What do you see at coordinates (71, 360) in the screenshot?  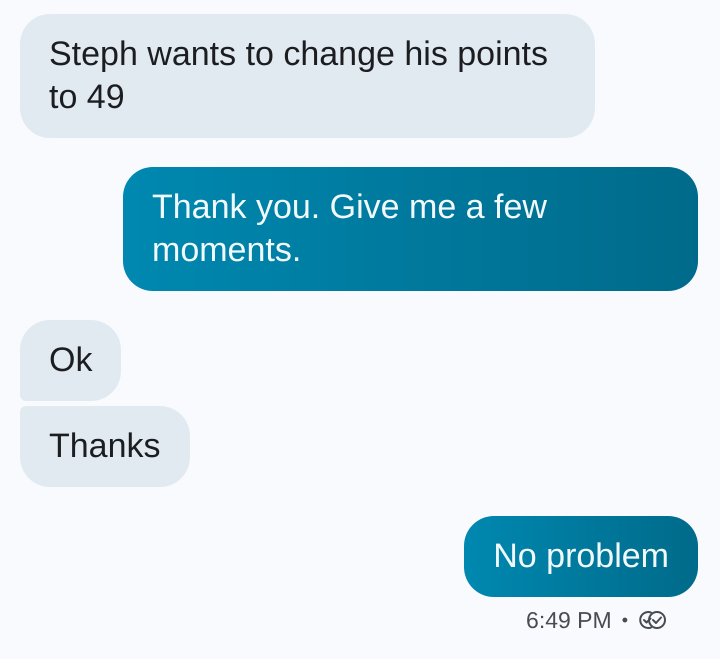 I see `message-bubble: Ok` at bounding box center [71, 360].